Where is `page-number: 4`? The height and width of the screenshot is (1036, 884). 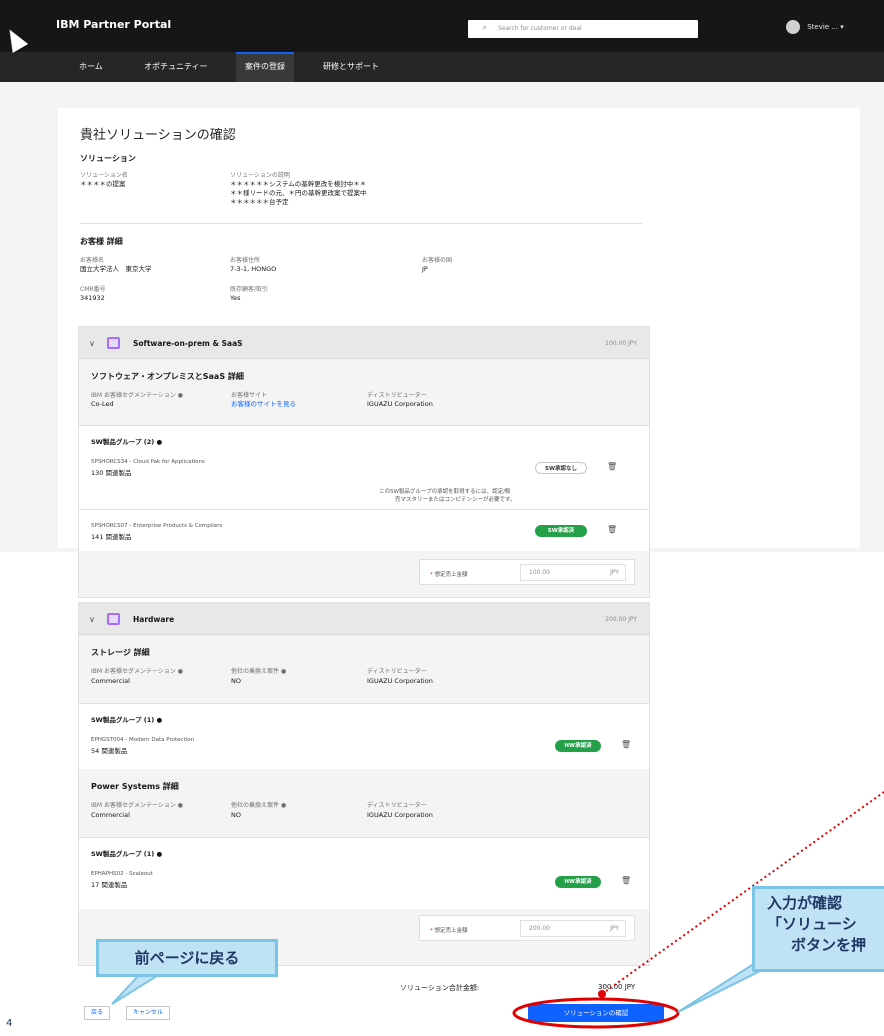 page-number: 4 is located at coordinates (9, 1023).